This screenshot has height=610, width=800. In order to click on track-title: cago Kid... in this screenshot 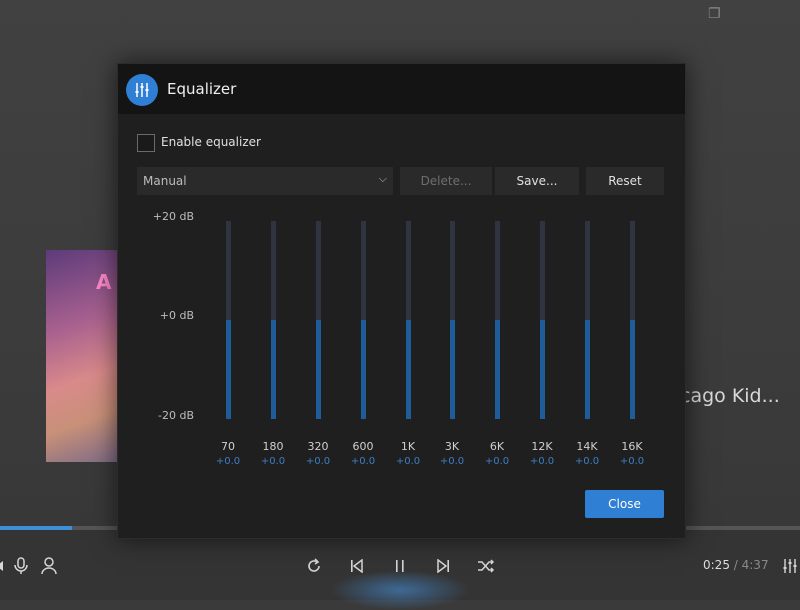, I will do `click(730, 396)`.